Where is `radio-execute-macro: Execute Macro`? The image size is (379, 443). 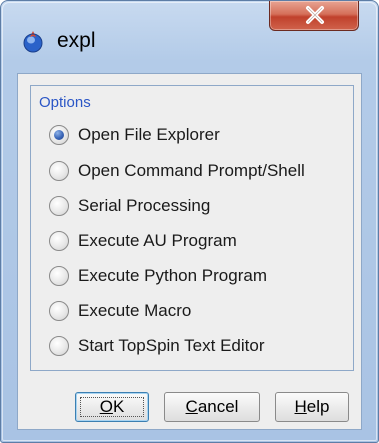 radio-execute-macro: Execute Macro is located at coordinates (120, 311).